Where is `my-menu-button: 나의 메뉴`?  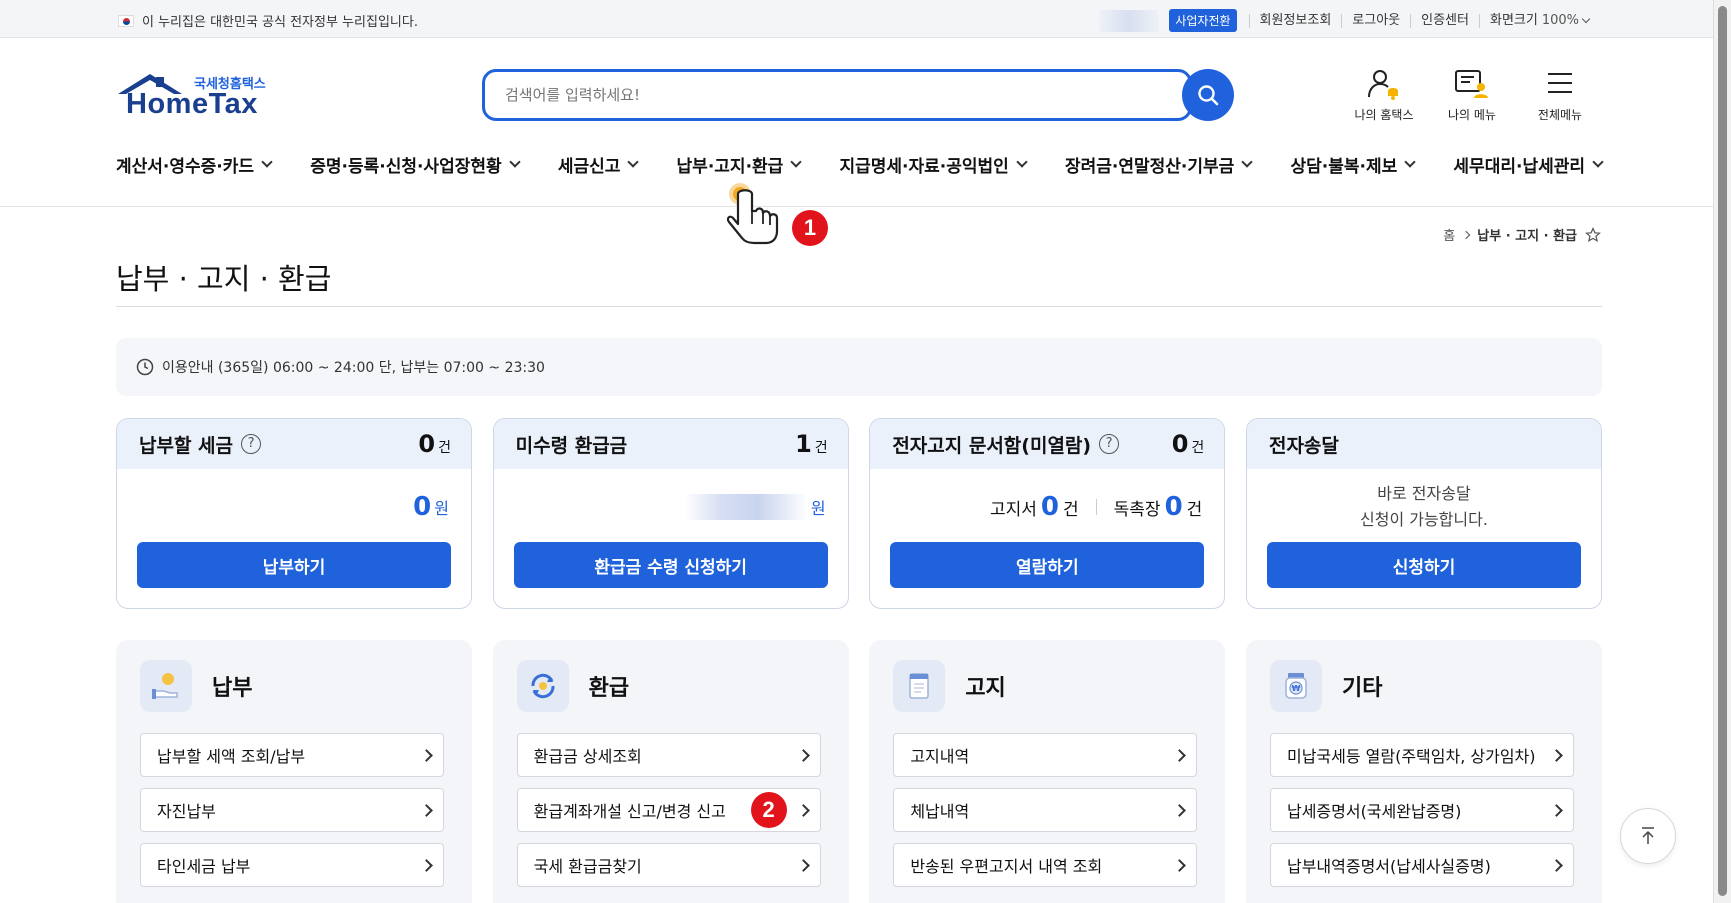 my-menu-button: 나의 메뉴 is located at coordinates (1472, 95).